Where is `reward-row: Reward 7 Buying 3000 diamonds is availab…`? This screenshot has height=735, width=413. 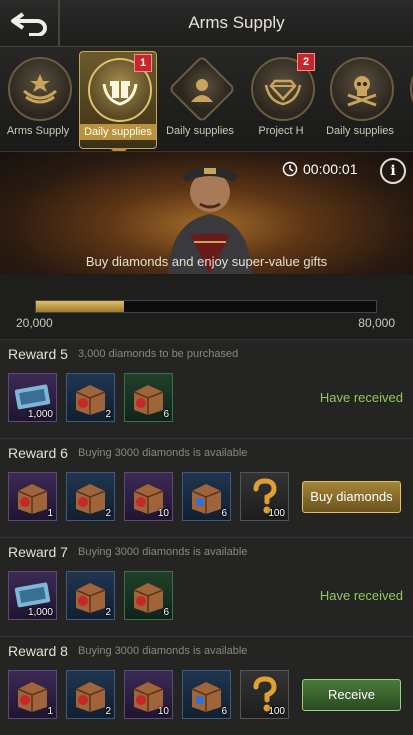 reward-row: Reward 7 Buying 3000 diamonds is availab… is located at coordinates (206, 586).